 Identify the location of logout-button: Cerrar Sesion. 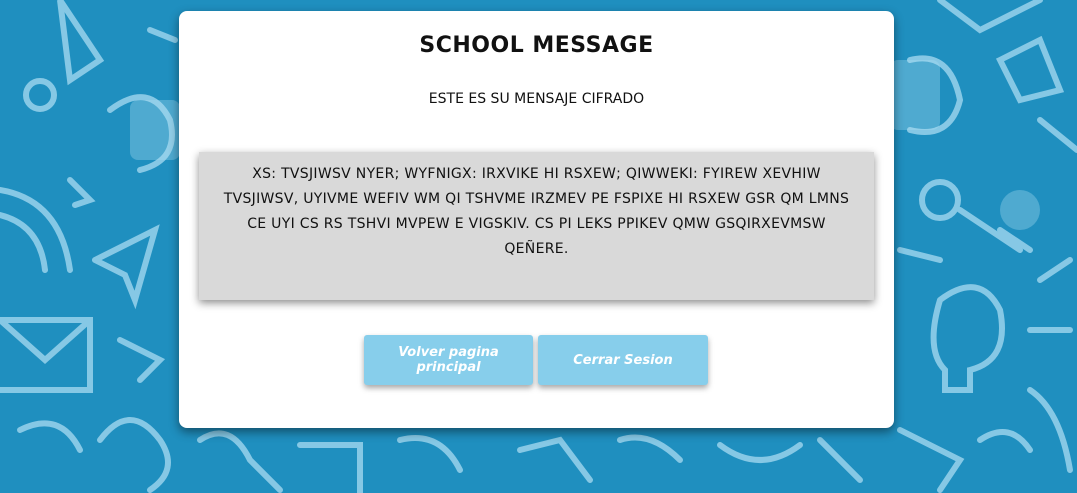
(623, 360).